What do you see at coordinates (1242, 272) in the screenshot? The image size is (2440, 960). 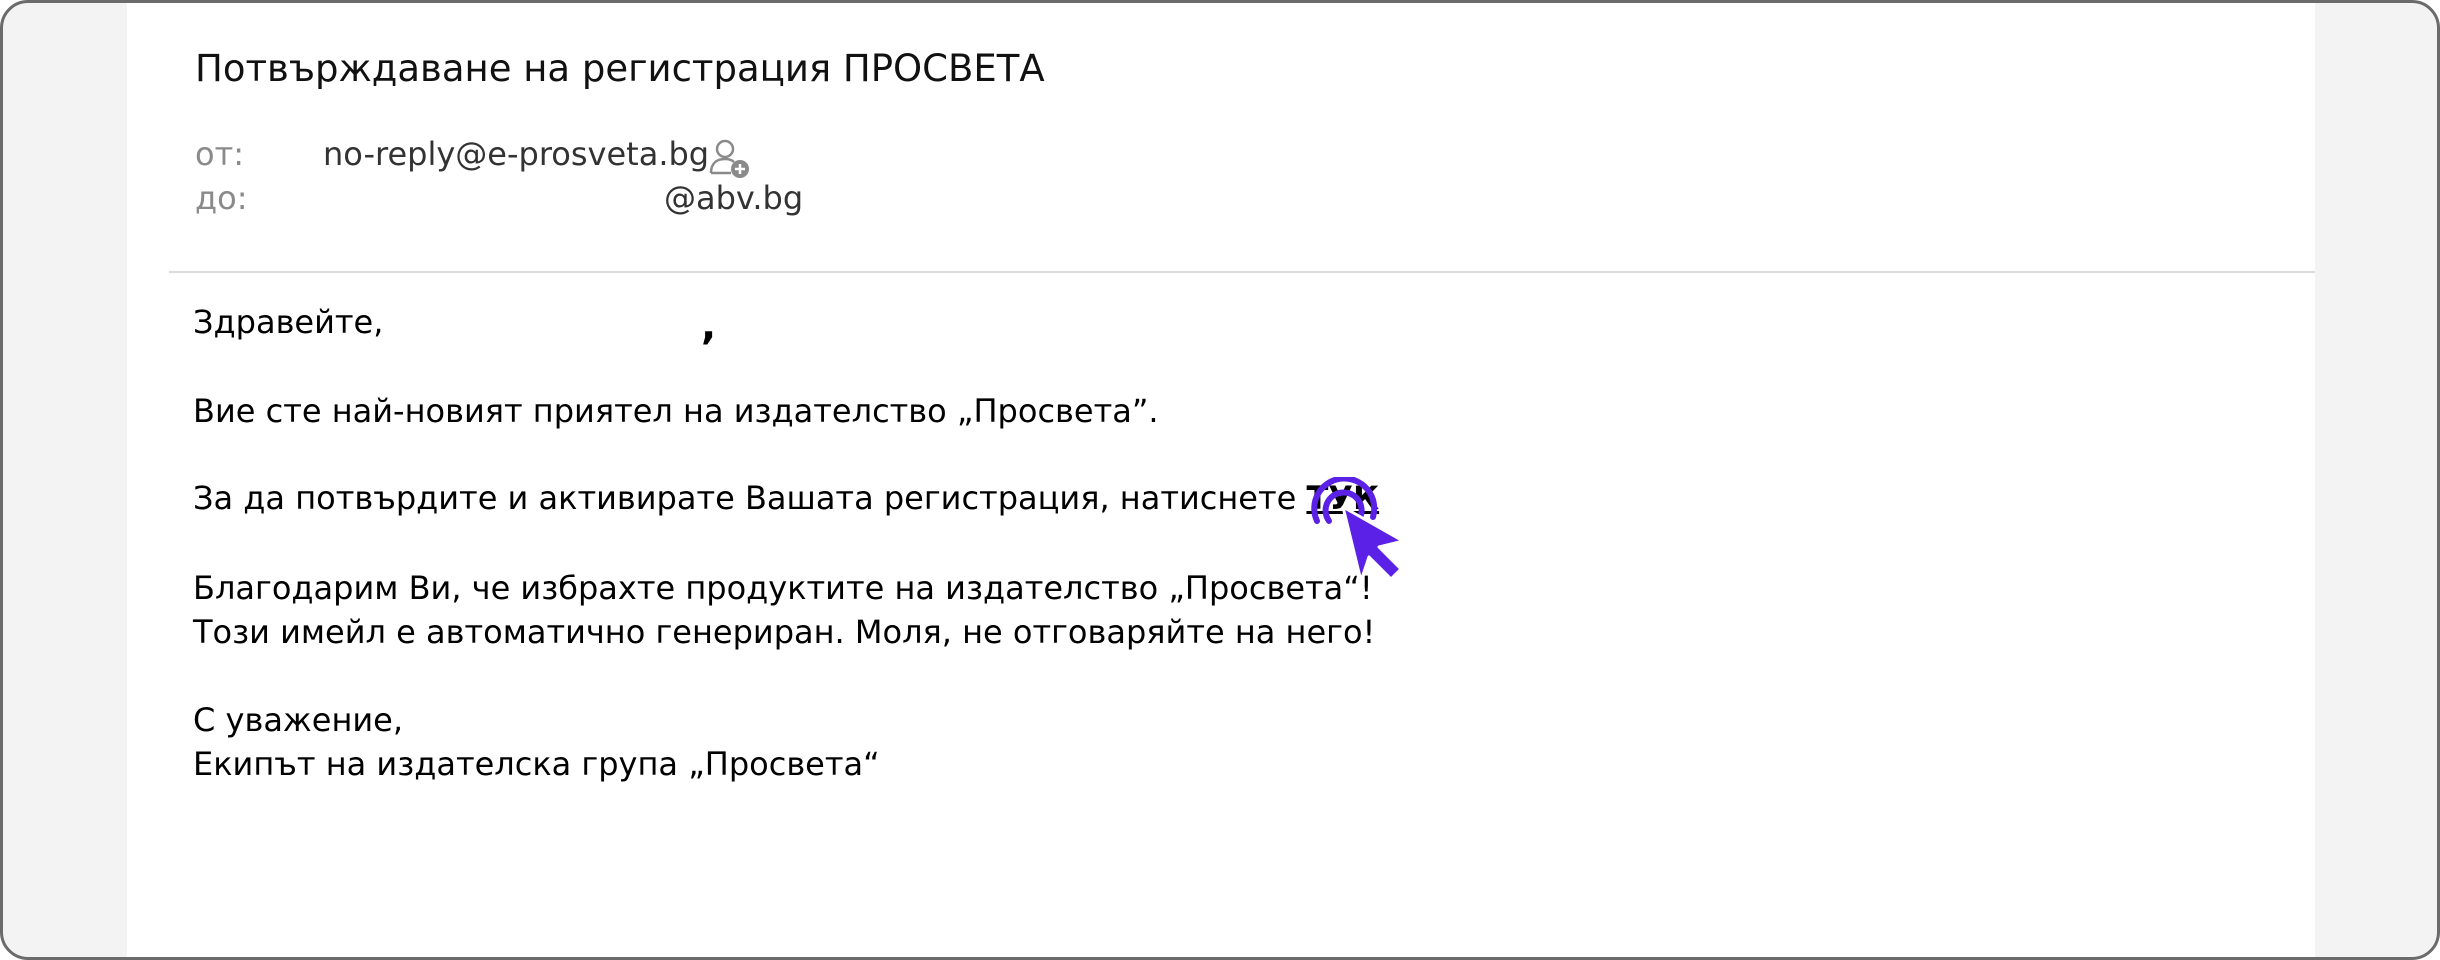 I see `header-divider` at bounding box center [1242, 272].